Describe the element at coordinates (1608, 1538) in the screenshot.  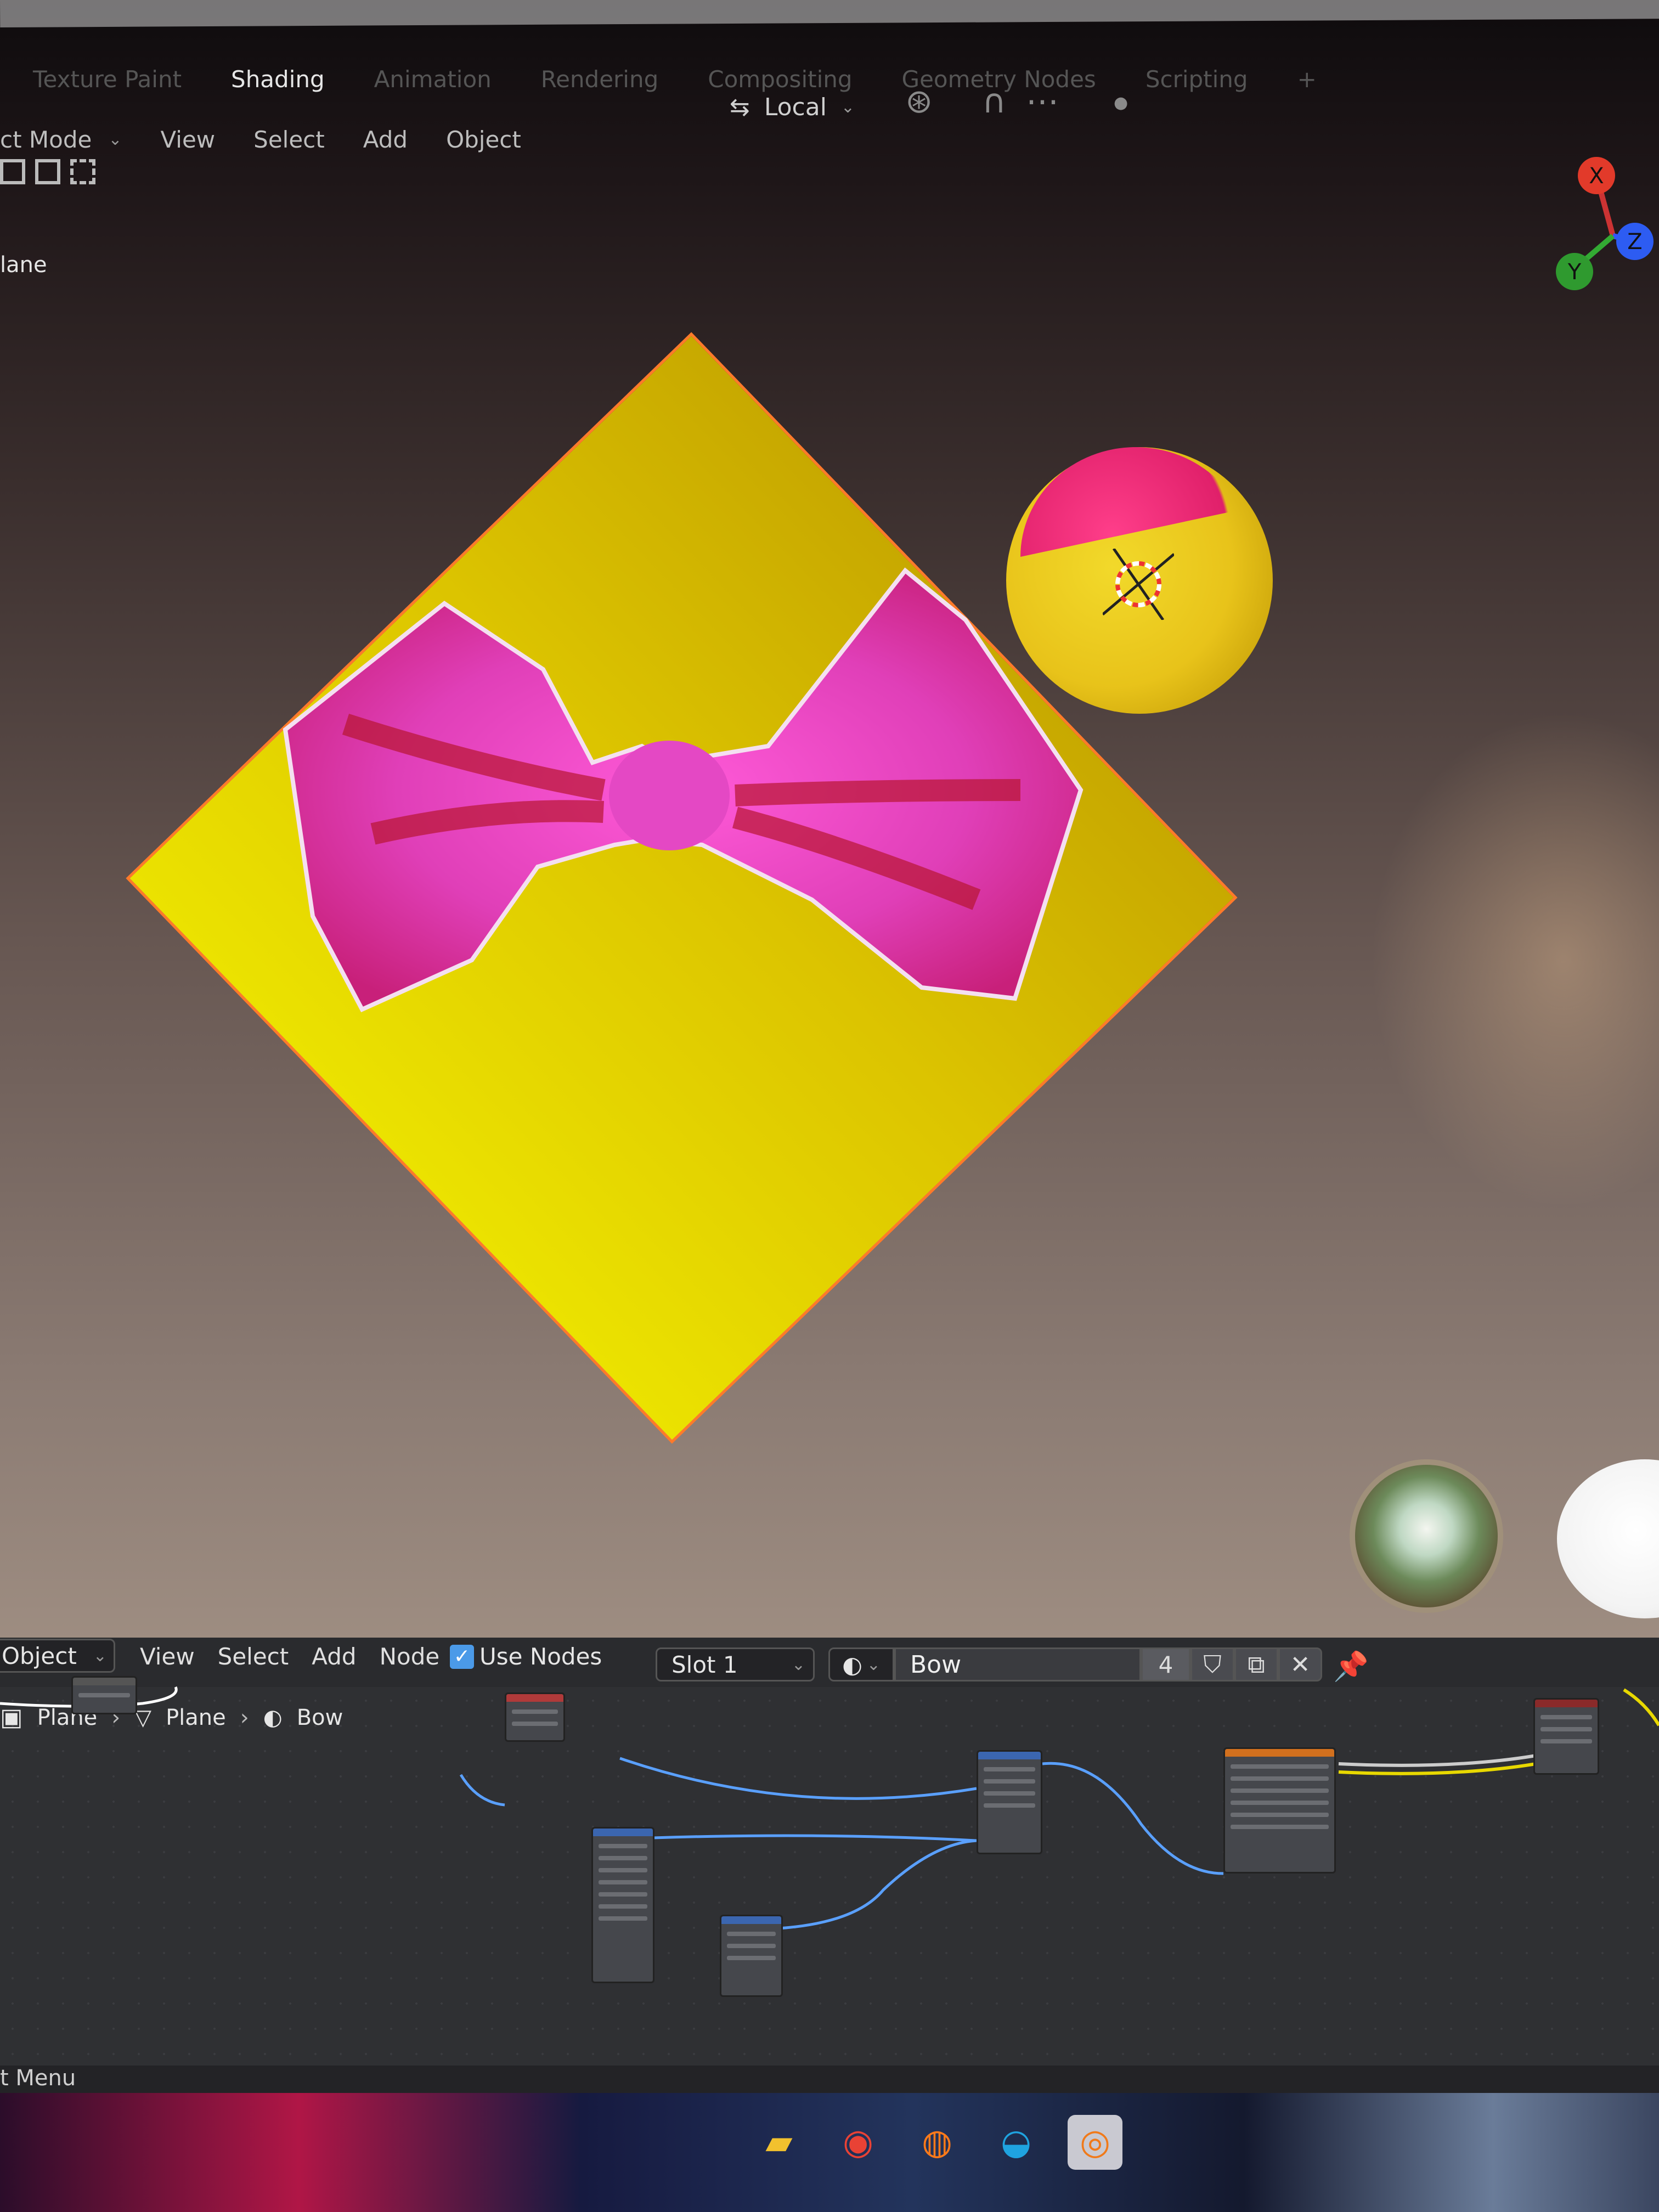
I see `lookdev-white-sphere` at that location.